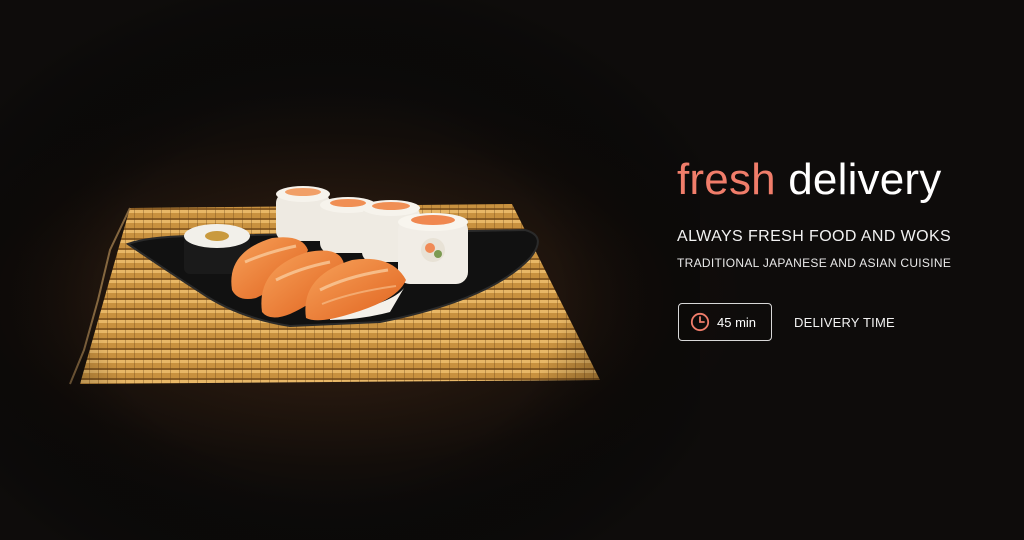 The height and width of the screenshot is (540, 1024). Describe the element at coordinates (844, 322) in the screenshot. I see `delivery-time-label: DELIVERY TIME` at that location.